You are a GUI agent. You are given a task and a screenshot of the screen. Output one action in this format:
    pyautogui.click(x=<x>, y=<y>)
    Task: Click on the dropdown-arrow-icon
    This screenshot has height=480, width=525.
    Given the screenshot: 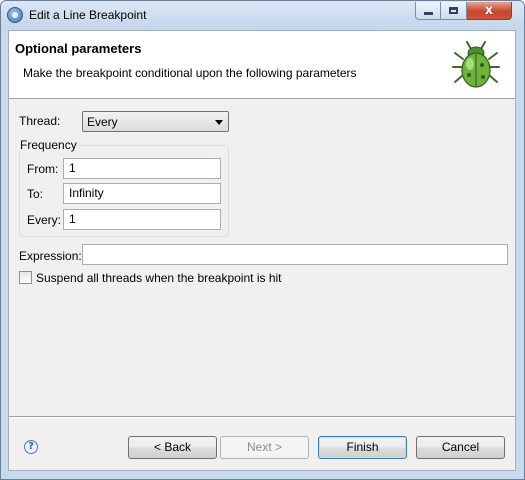 What is the action you would take?
    pyautogui.click(x=219, y=122)
    